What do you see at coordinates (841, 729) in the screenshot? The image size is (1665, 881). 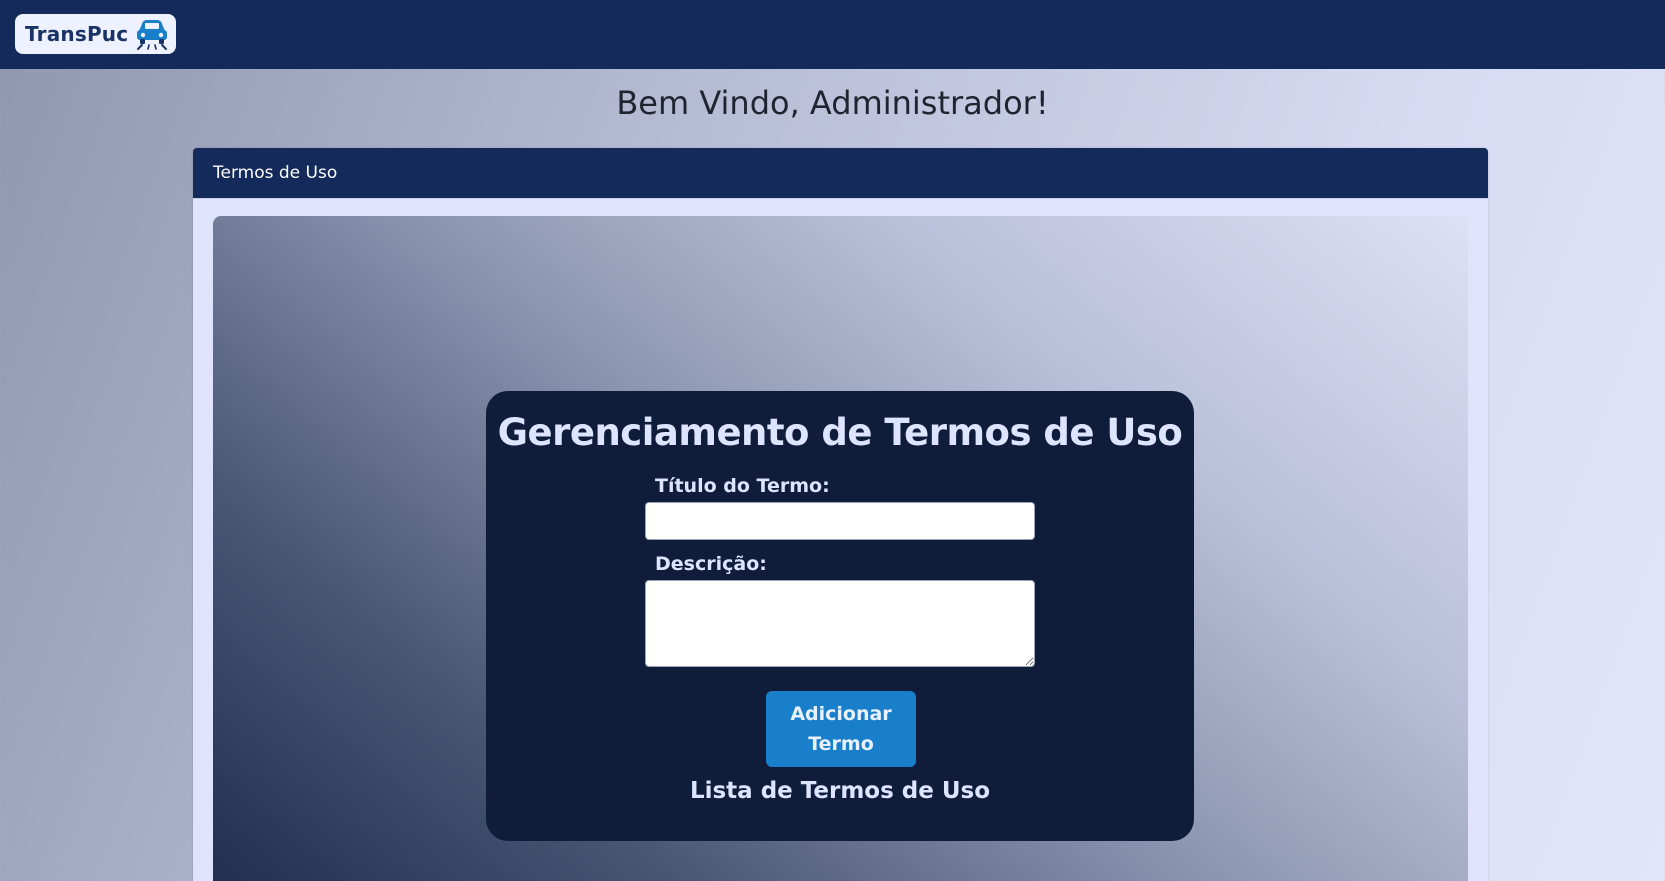 I see `add-term-button: Adicionar Termo` at bounding box center [841, 729].